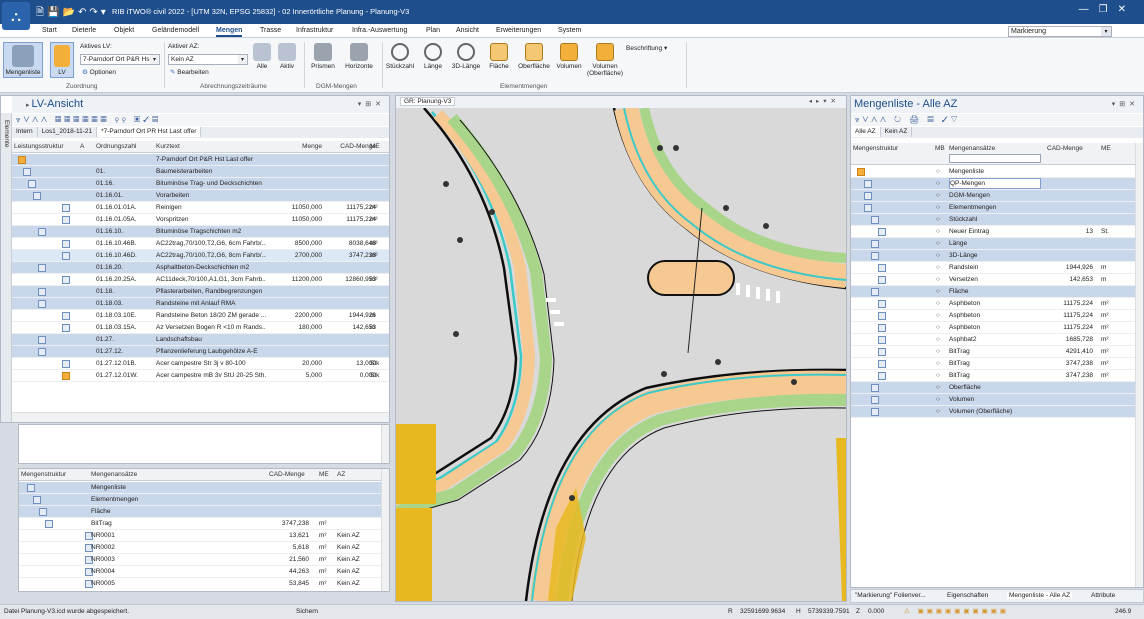 This screenshot has height=619, width=1144. Describe the element at coordinates (997, 244) in the screenshot. I see `mengen-row: ○ Länge` at that location.